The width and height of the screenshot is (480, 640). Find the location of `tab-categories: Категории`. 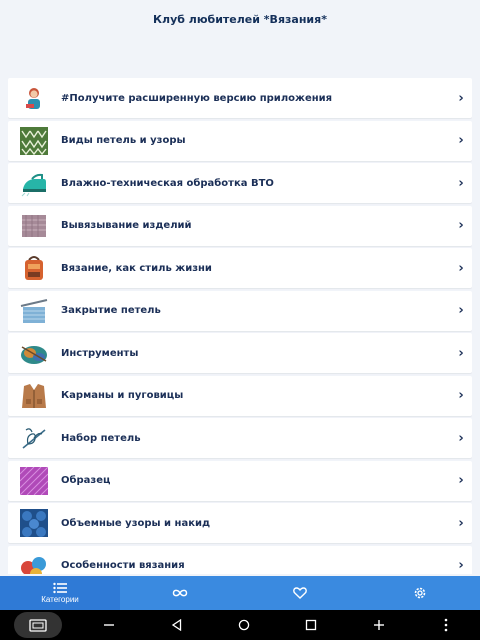

tab-categories: Категории is located at coordinates (60, 593).